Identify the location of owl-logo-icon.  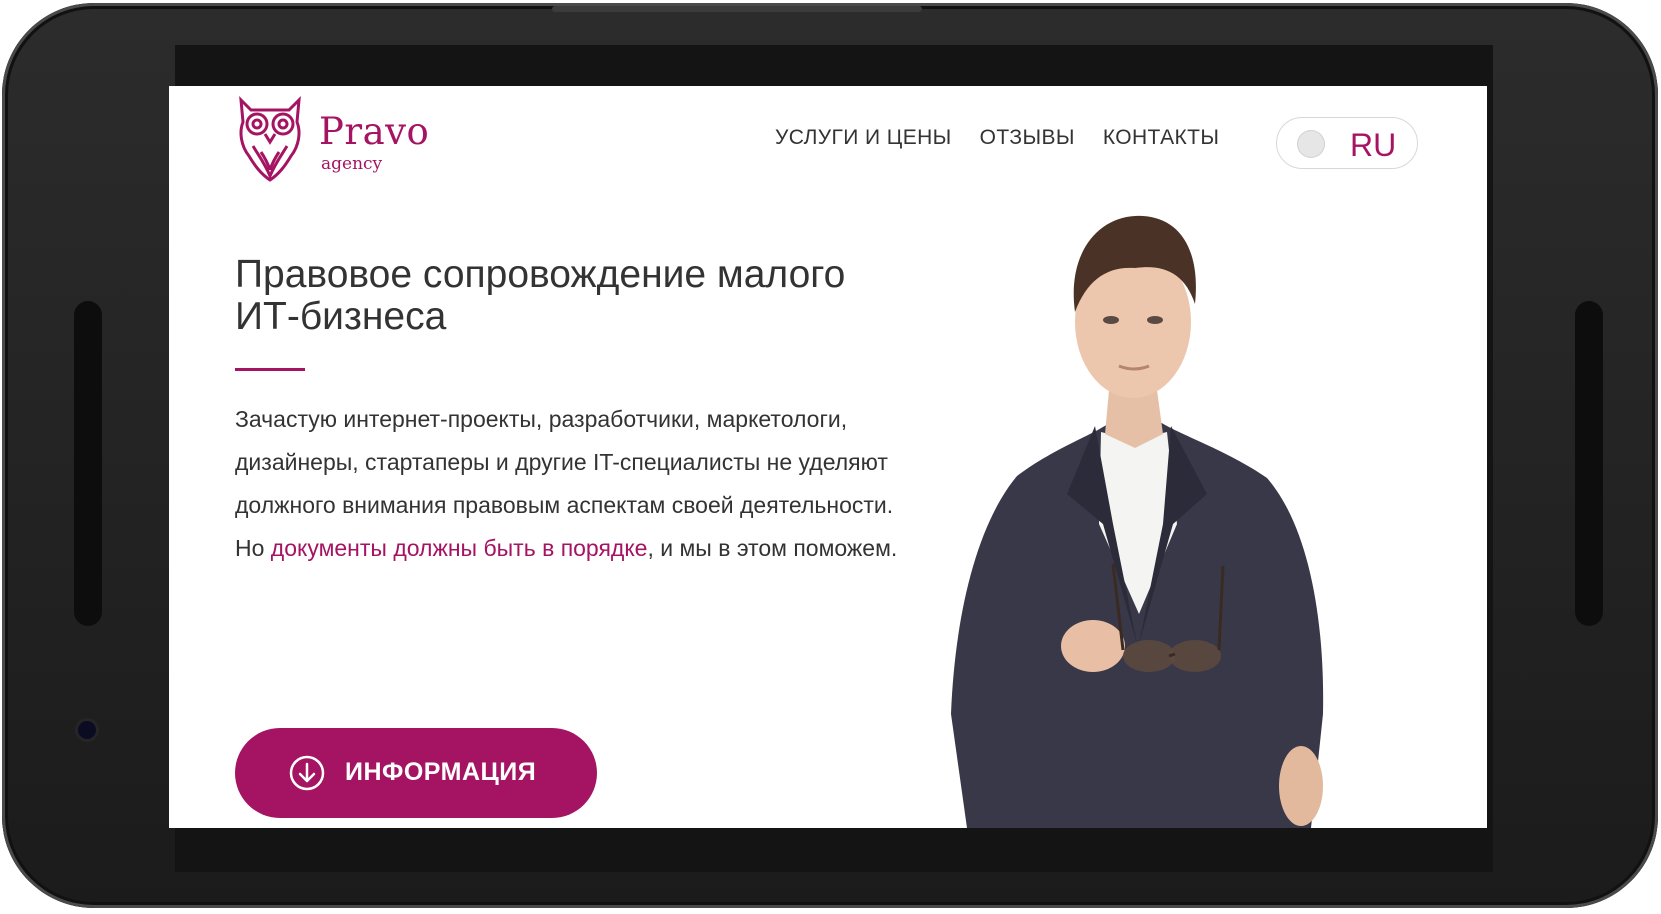
(270, 139).